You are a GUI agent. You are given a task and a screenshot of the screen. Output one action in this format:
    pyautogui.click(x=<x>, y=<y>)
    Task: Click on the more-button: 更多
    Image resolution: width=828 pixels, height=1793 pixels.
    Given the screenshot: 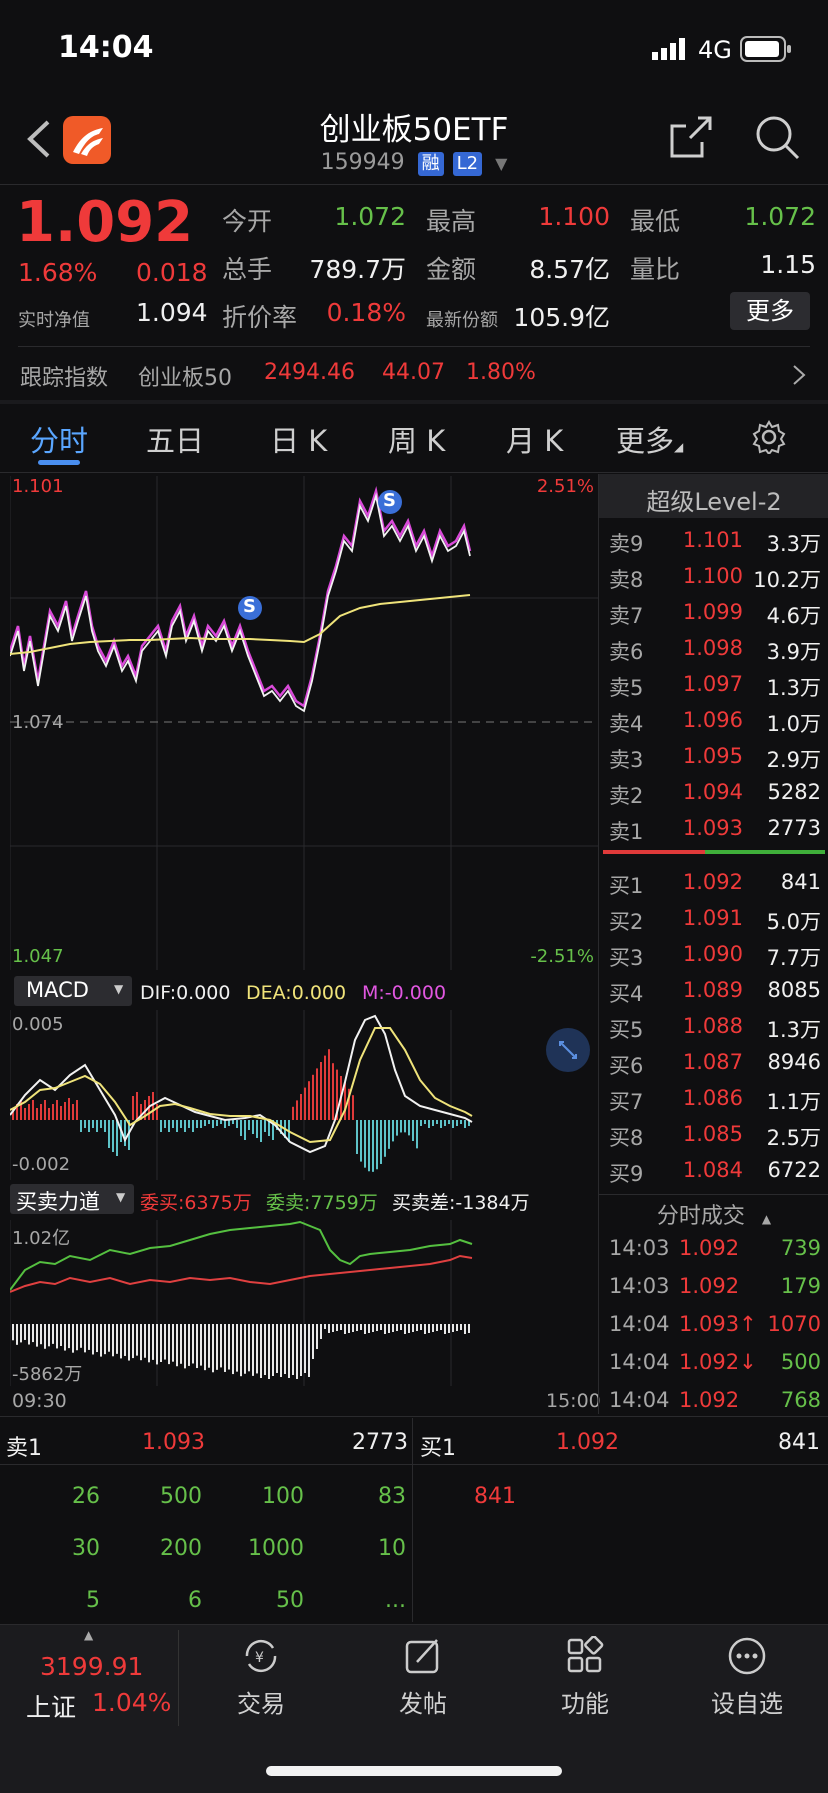 What is the action you would take?
    pyautogui.click(x=770, y=311)
    